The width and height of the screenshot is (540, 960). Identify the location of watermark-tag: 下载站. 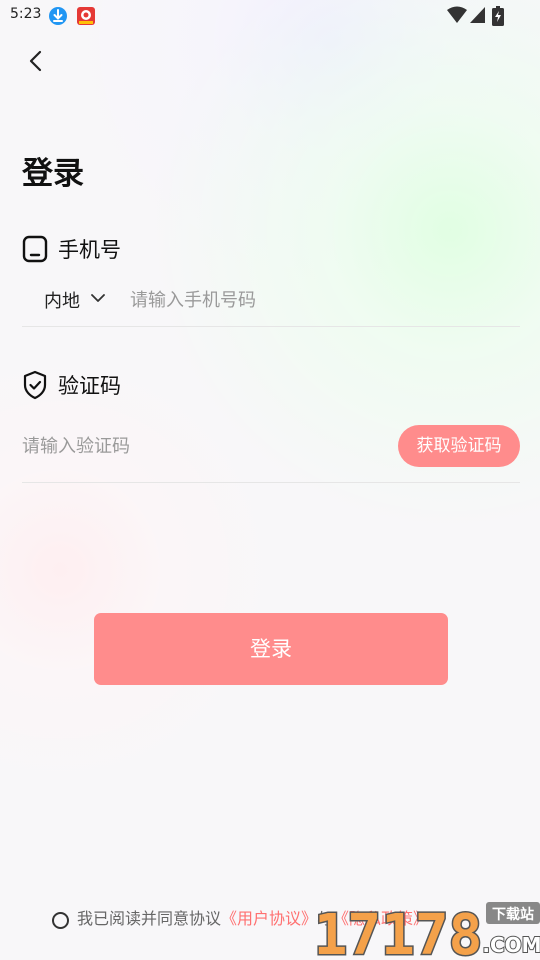
(513, 914).